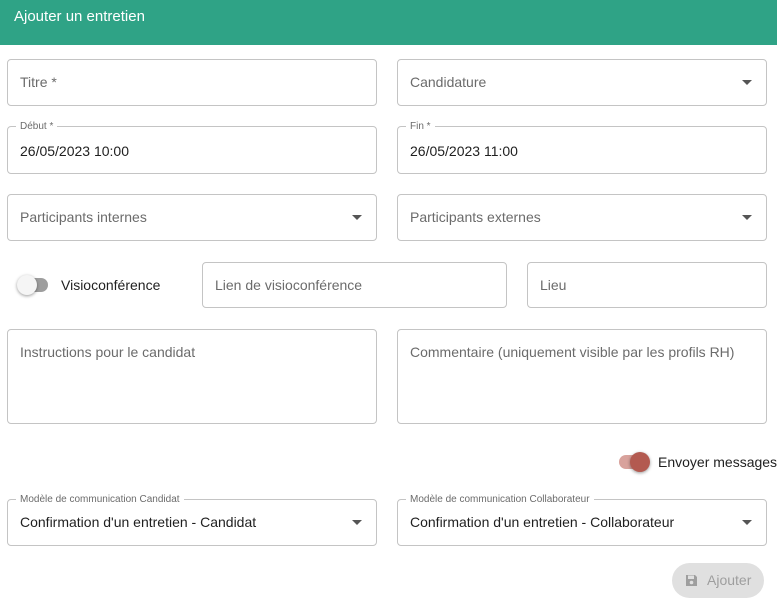 Image resolution: width=777 pixels, height=603 pixels. What do you see at coordinates (640, 462) in the screenshot?
I see `envoyer-messages-toggle-thumb` at bounding box center [640, 462].